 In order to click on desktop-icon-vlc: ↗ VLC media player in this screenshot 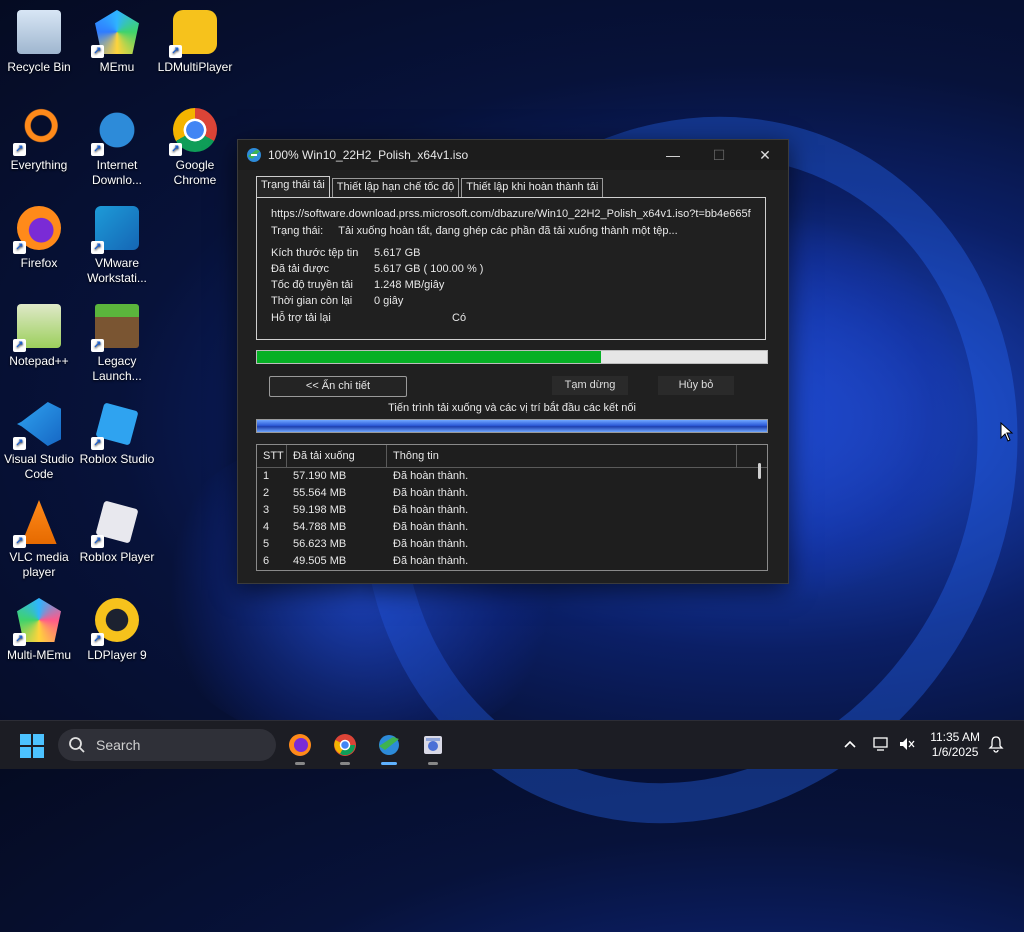, I will do `click(39, 539)`.